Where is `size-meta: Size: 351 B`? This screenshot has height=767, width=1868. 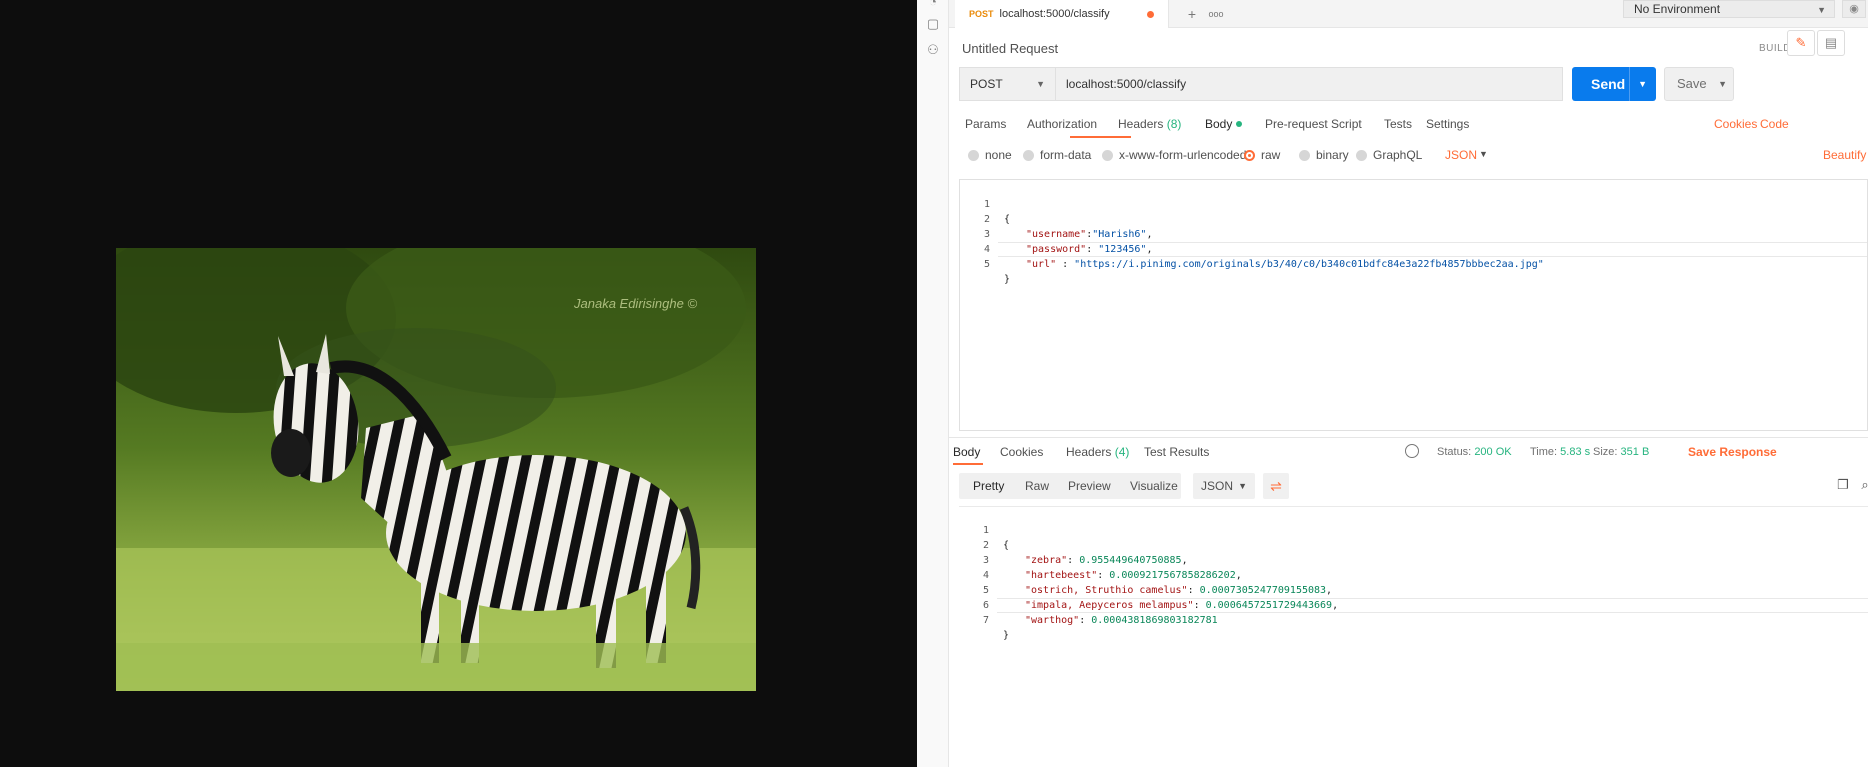
size-meta: Size: 351 B is located at coordinates (1621, 452).